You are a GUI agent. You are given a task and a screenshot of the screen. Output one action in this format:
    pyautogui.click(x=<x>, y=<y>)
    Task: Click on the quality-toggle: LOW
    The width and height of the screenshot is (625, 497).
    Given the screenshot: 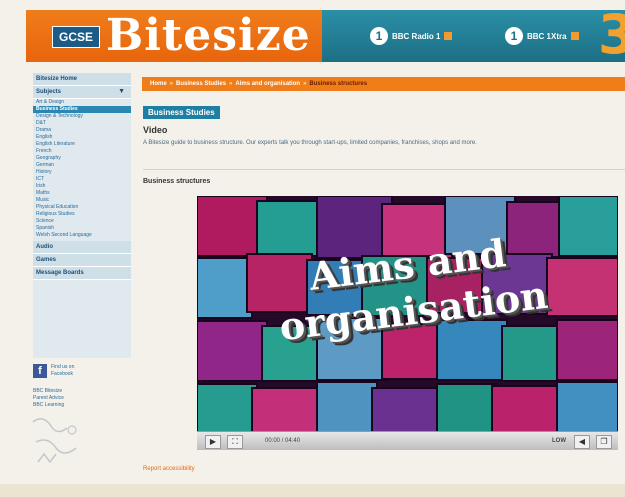 What is the action you would take?
    pyautogui.click(x=559, y=441)
    